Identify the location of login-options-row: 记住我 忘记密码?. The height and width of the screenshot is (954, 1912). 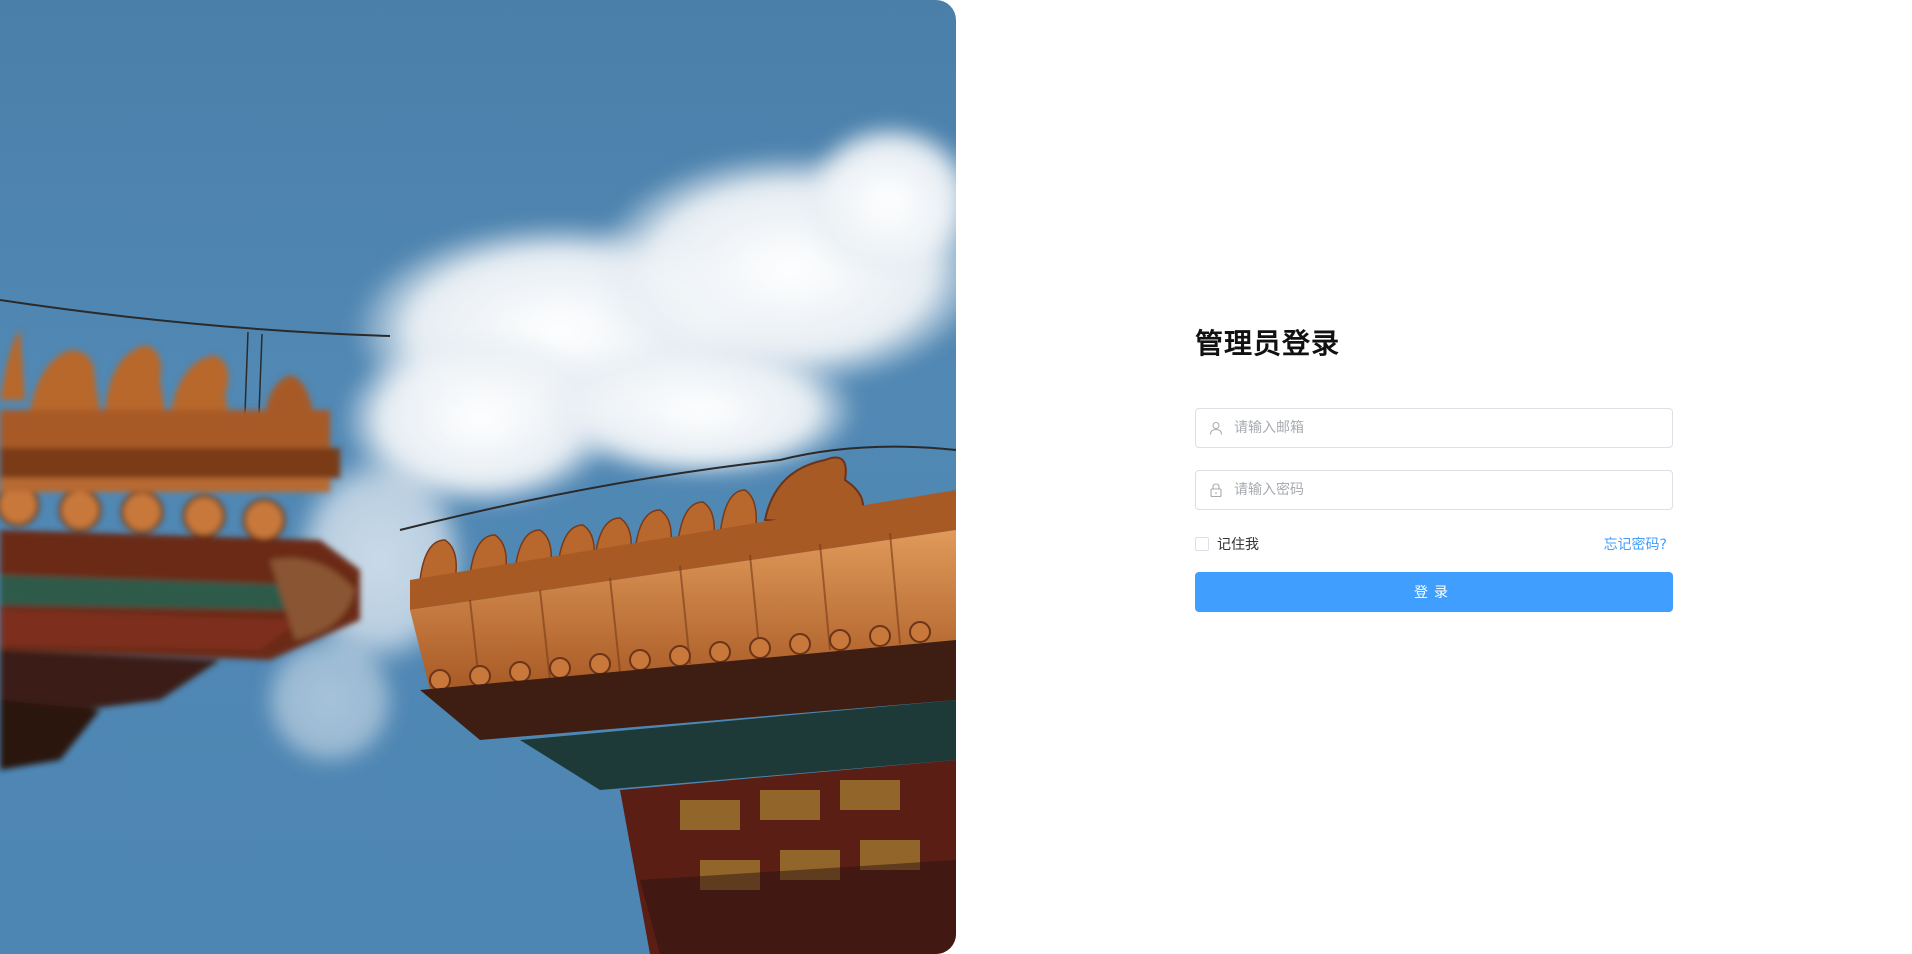
(1434, 543).